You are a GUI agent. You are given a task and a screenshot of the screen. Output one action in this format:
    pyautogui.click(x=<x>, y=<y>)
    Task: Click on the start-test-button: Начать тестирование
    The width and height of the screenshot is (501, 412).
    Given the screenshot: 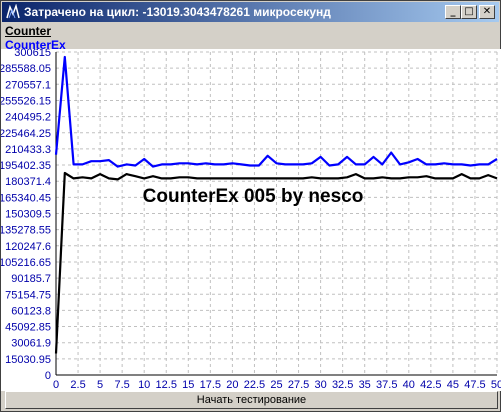 What is the action you would take?
    pyautogui.click(x=251, y=400)
    